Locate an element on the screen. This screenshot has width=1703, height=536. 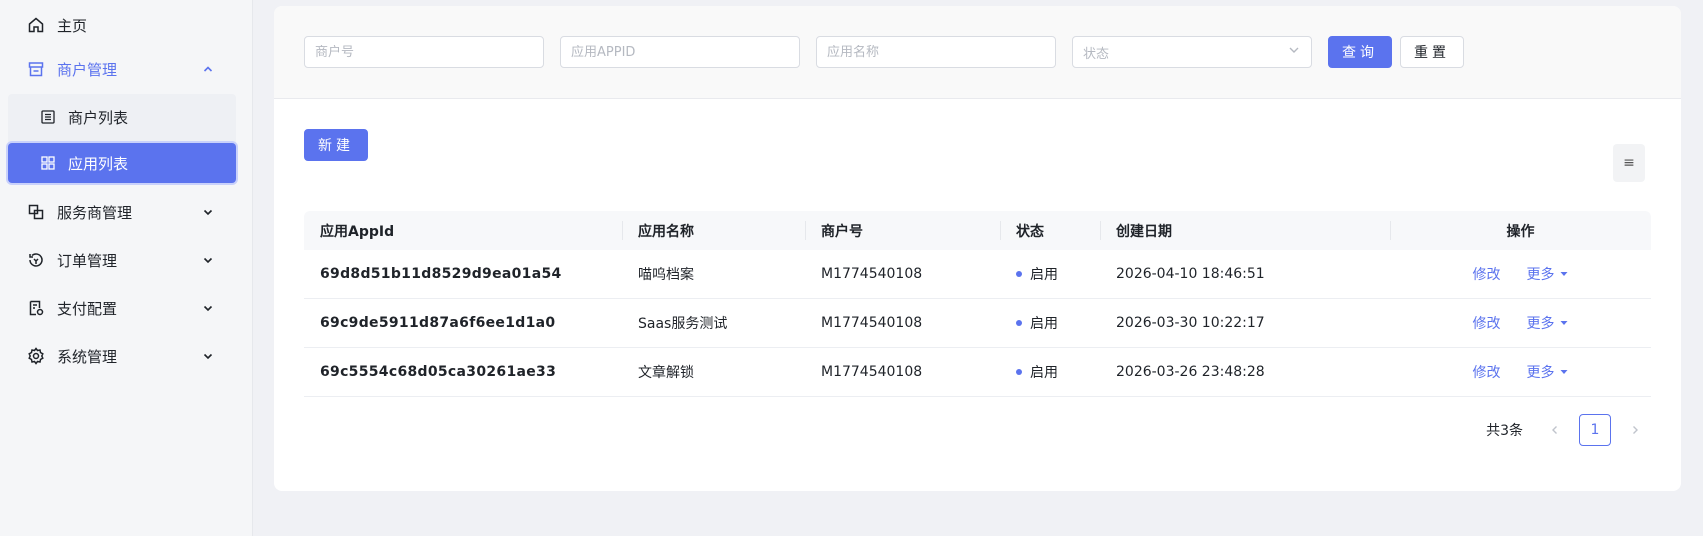
column-header: 商户号 is located at coordinates (902, 230).